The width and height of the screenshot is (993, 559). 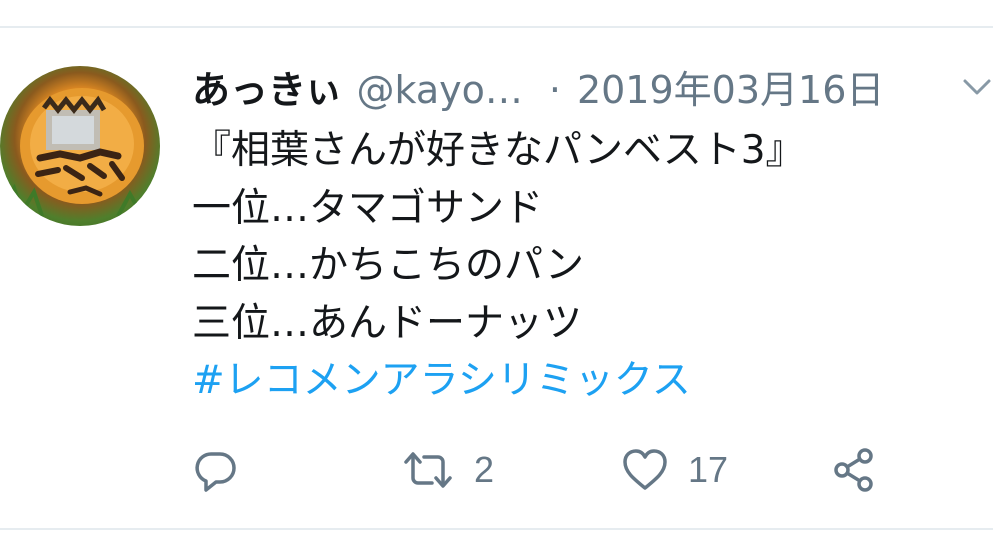 What do you see at coordinates (496, 27) in the screenshot?
I see `top-divider` at bounding box center [496, 27].